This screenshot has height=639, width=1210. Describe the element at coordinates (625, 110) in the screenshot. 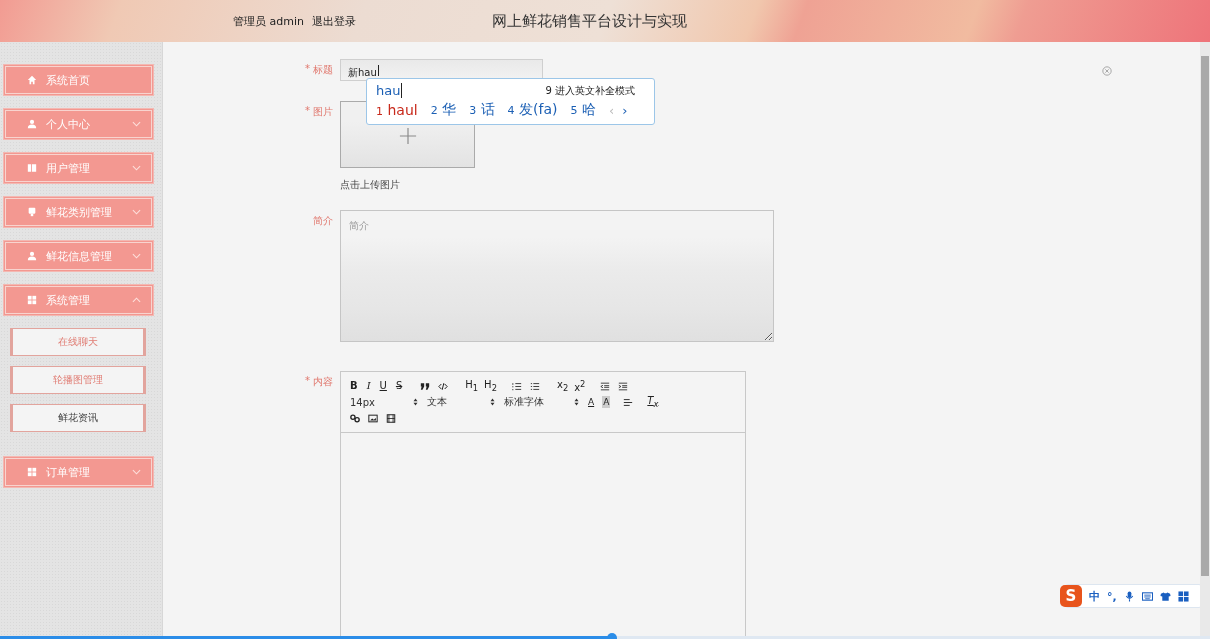

I see `ime-page-button: ›` at that location.